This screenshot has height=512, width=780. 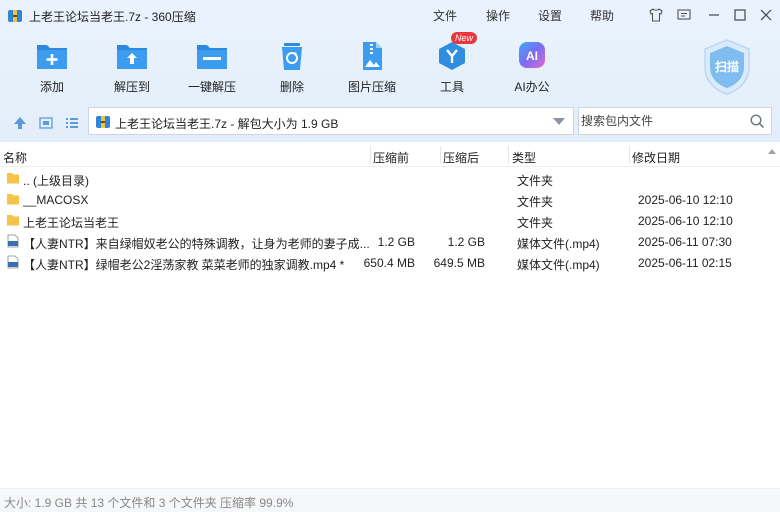 I want to click on file-list-header: 名称 压缩前 压缩后 类型 修改日期, so click(x=390, y=155).